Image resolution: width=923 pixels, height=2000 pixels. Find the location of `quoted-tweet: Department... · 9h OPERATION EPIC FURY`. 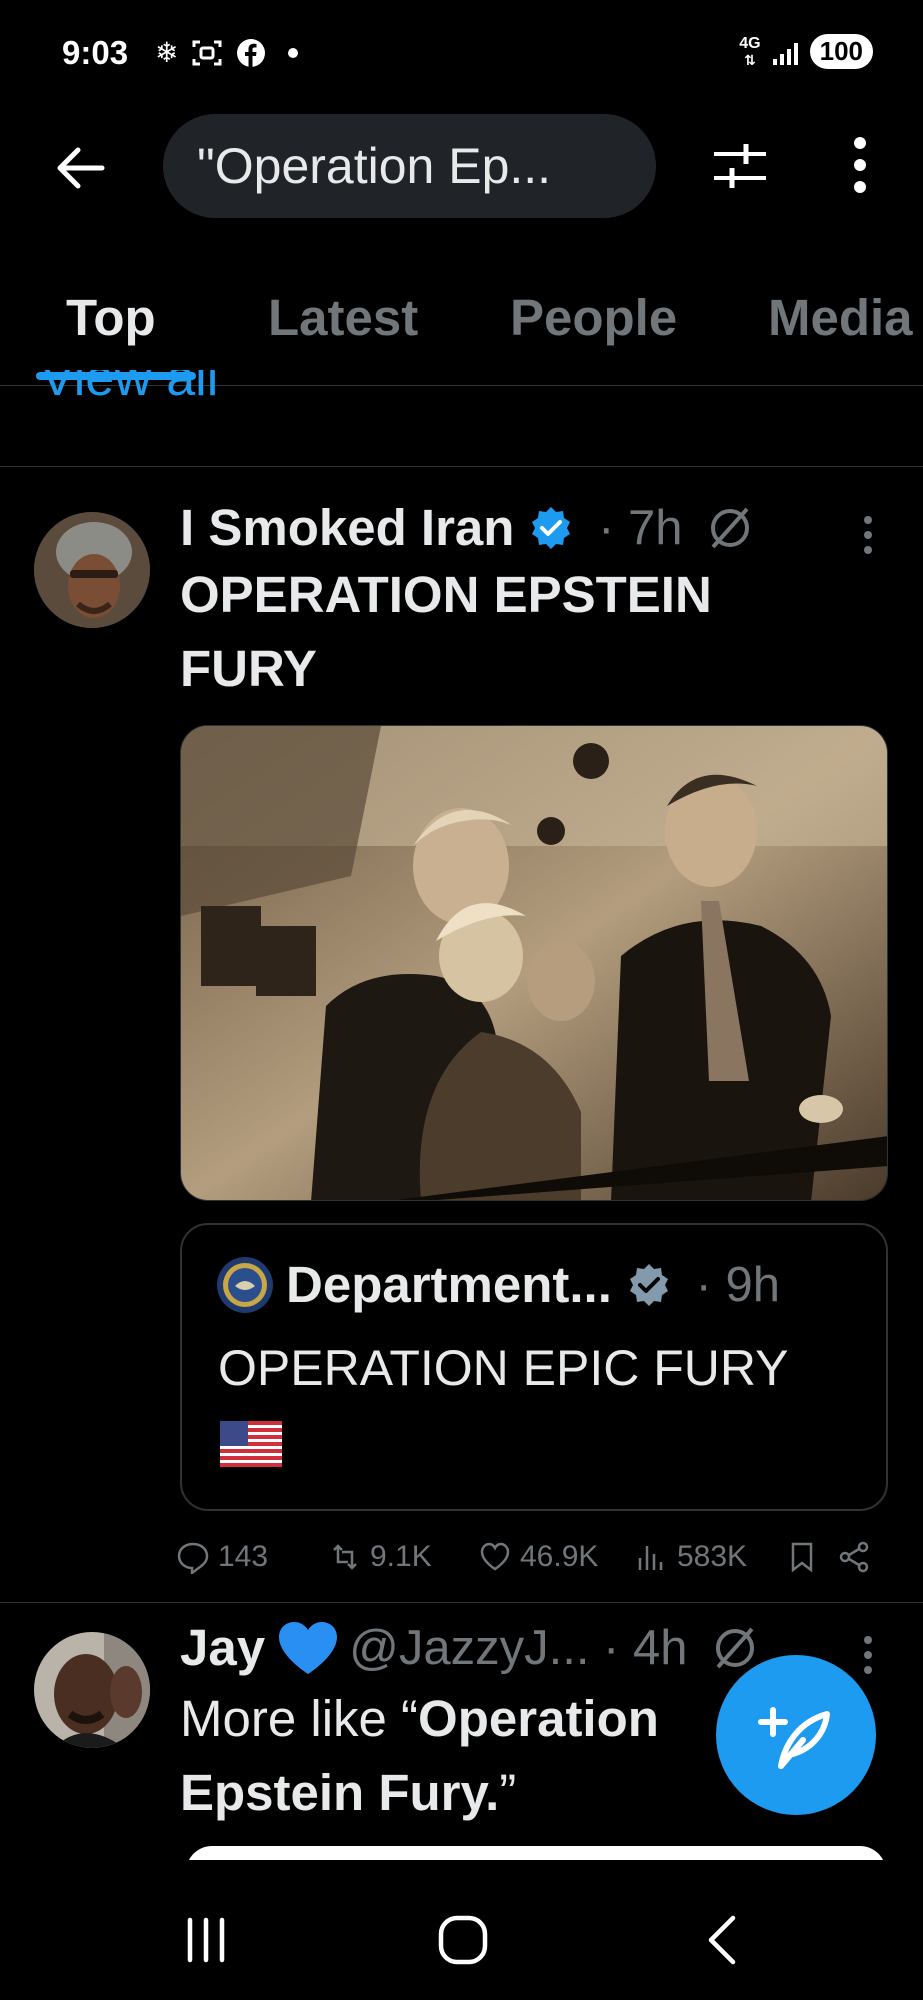

quoted-tweet: Department... · 9h OPERATION EPIC FURY is located at coordinates (534, 1367).